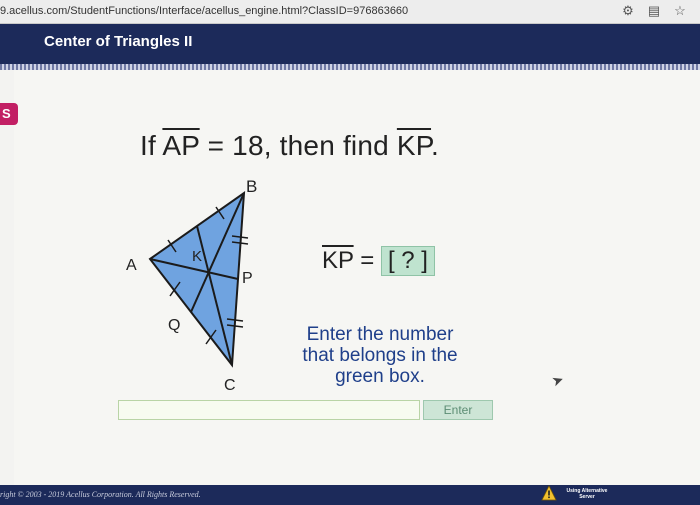 This screenshot has width=700, height=505. I want to click on label-k: K, so click(197, 256).